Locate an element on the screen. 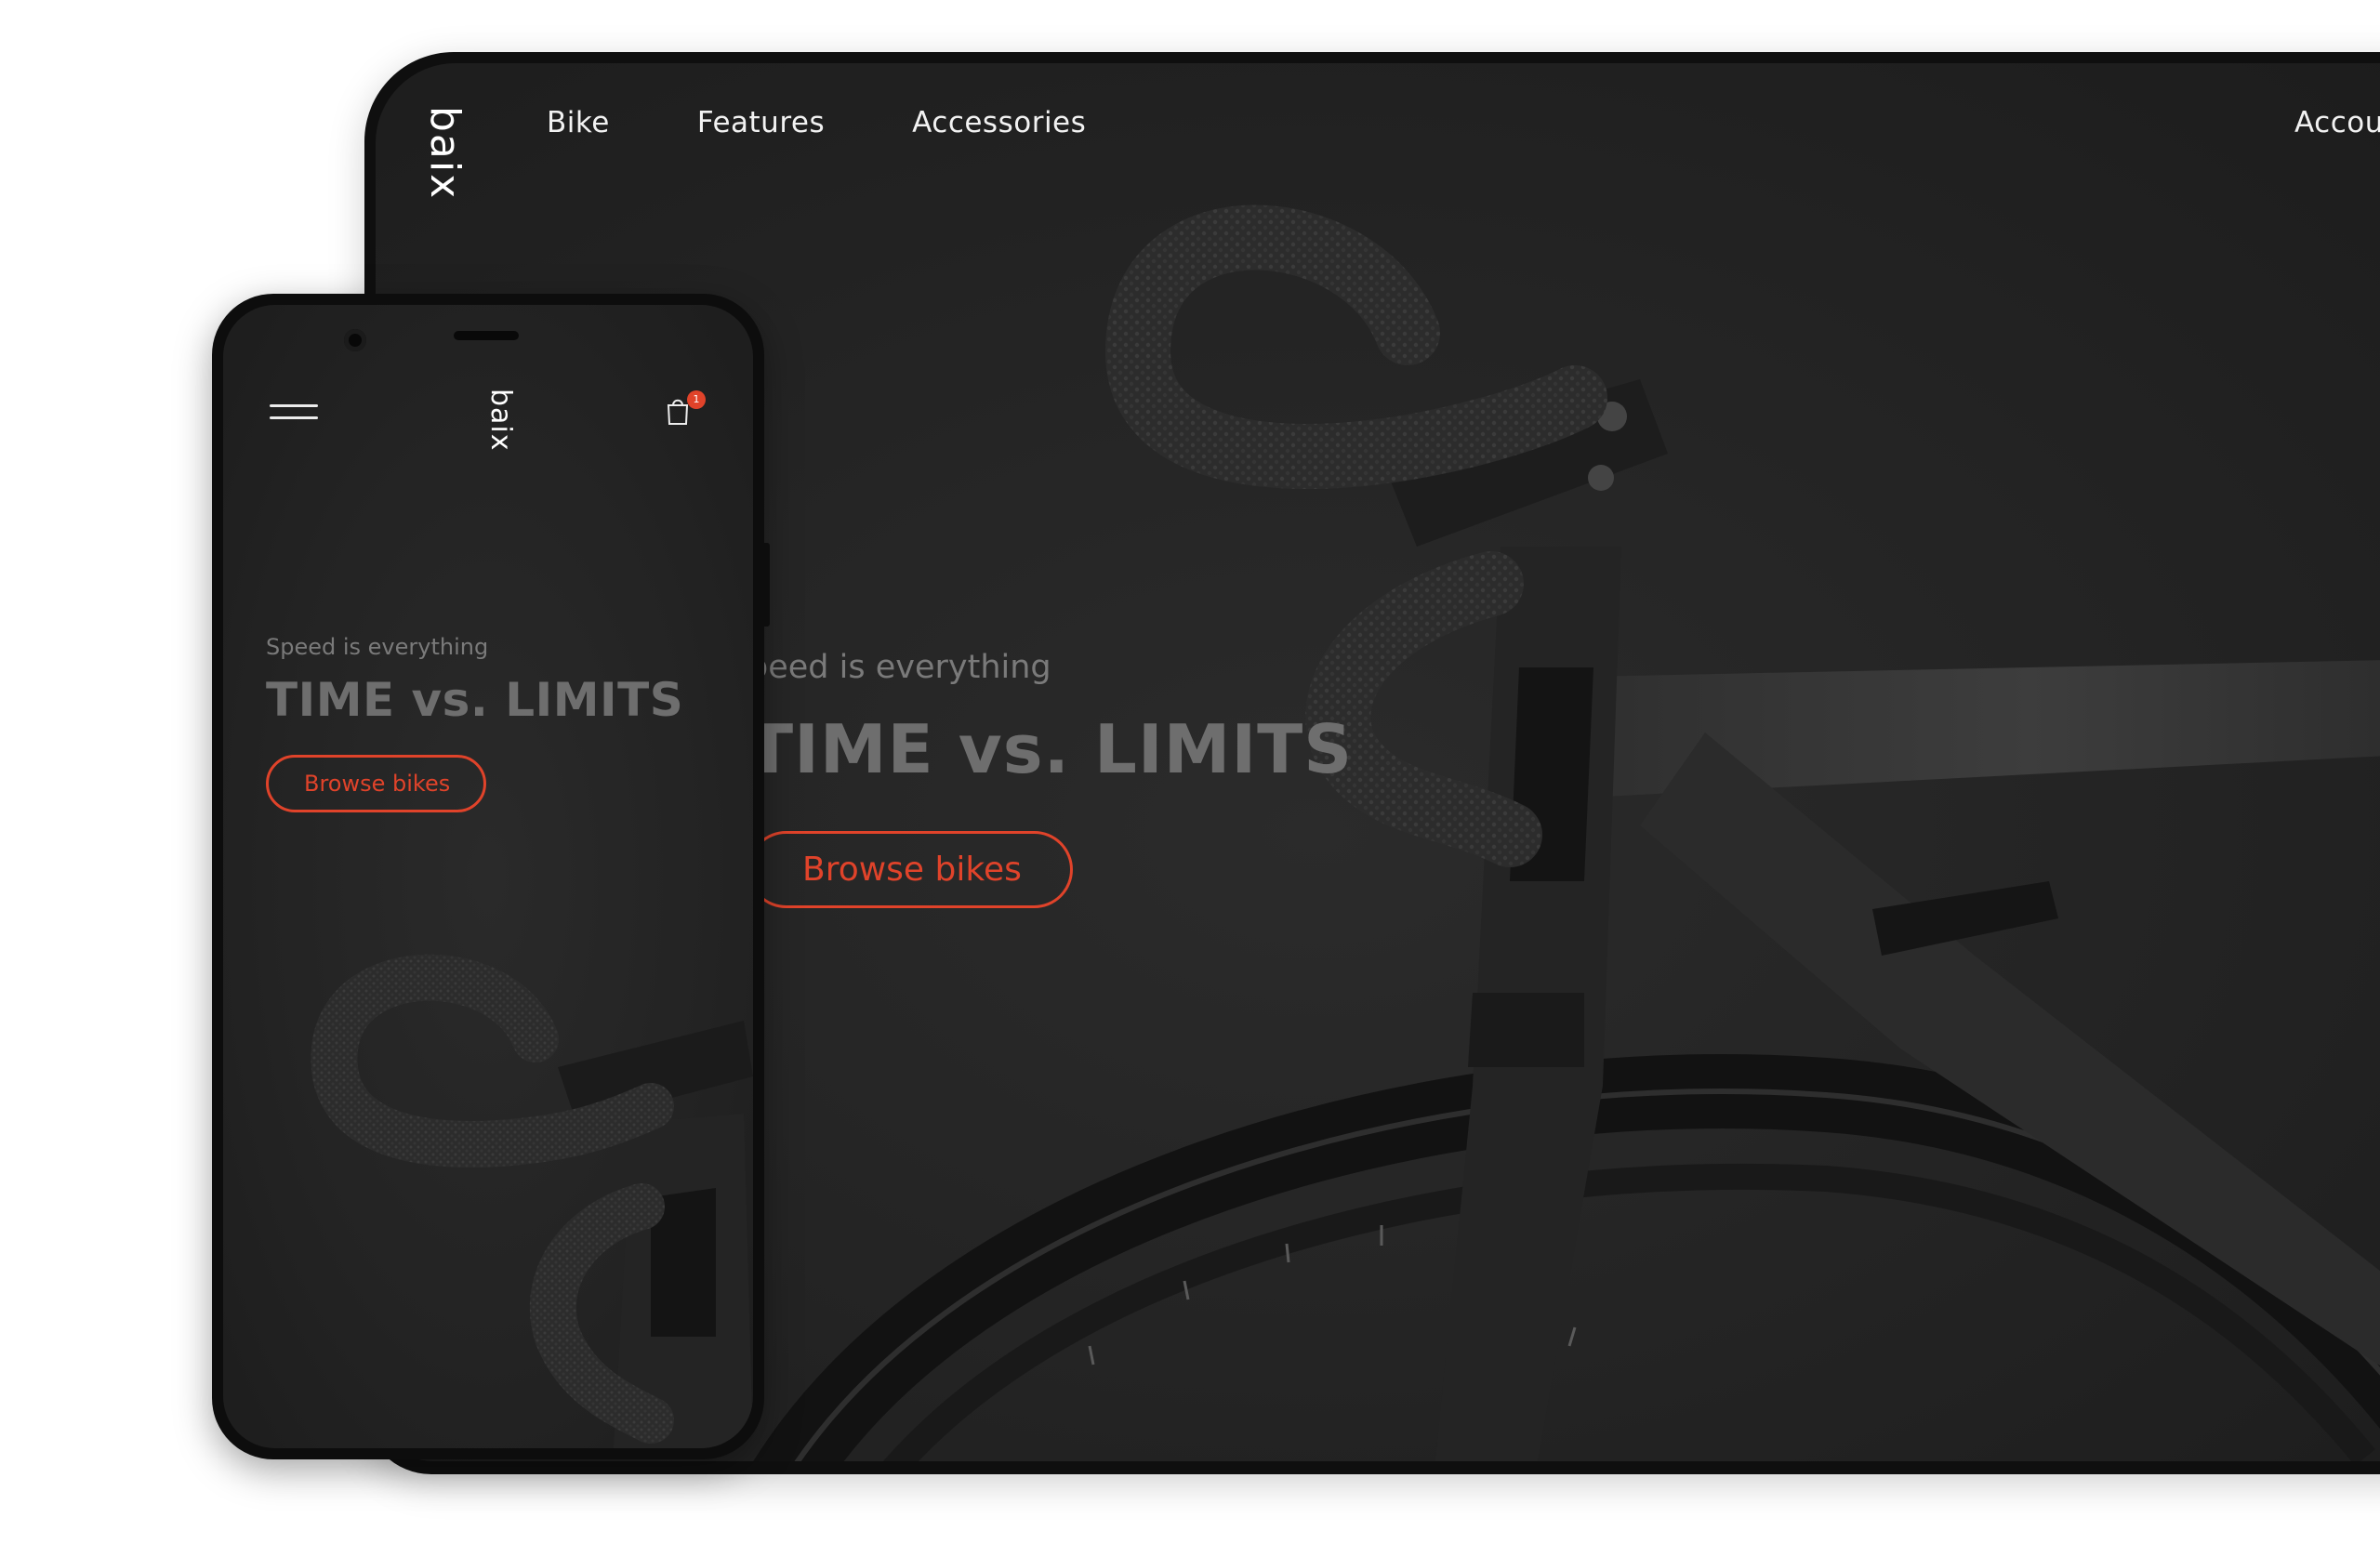 This screenshot has height=1557, width=2380. nav-item-account: Accou is located at coordinates (2337, 123).